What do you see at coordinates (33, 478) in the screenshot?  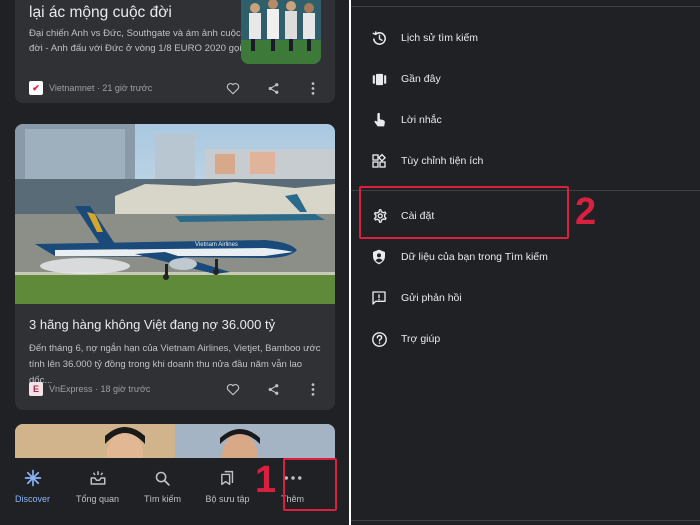 I see `asterisk-icon` at bounding box center [33, 478].